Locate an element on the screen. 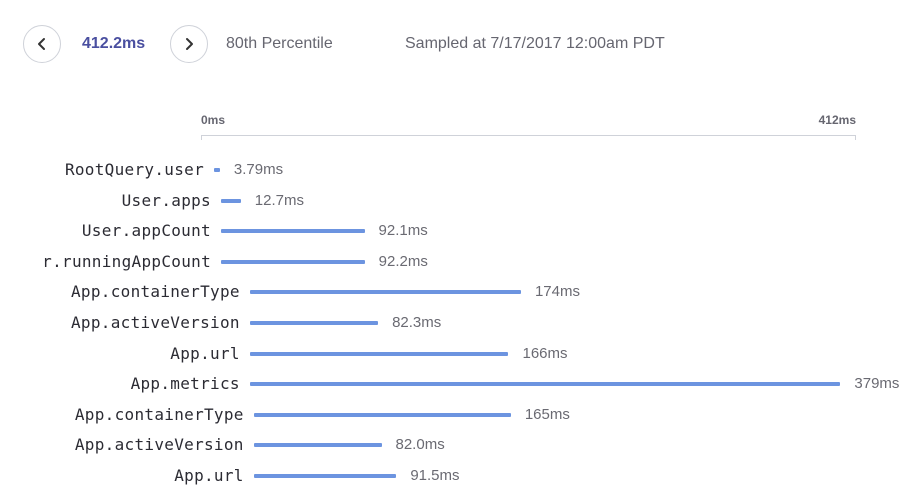 The height and width of the screenshot is (500, 920). row-label-container: RootQuery.user is located at coordinates (102, 170).